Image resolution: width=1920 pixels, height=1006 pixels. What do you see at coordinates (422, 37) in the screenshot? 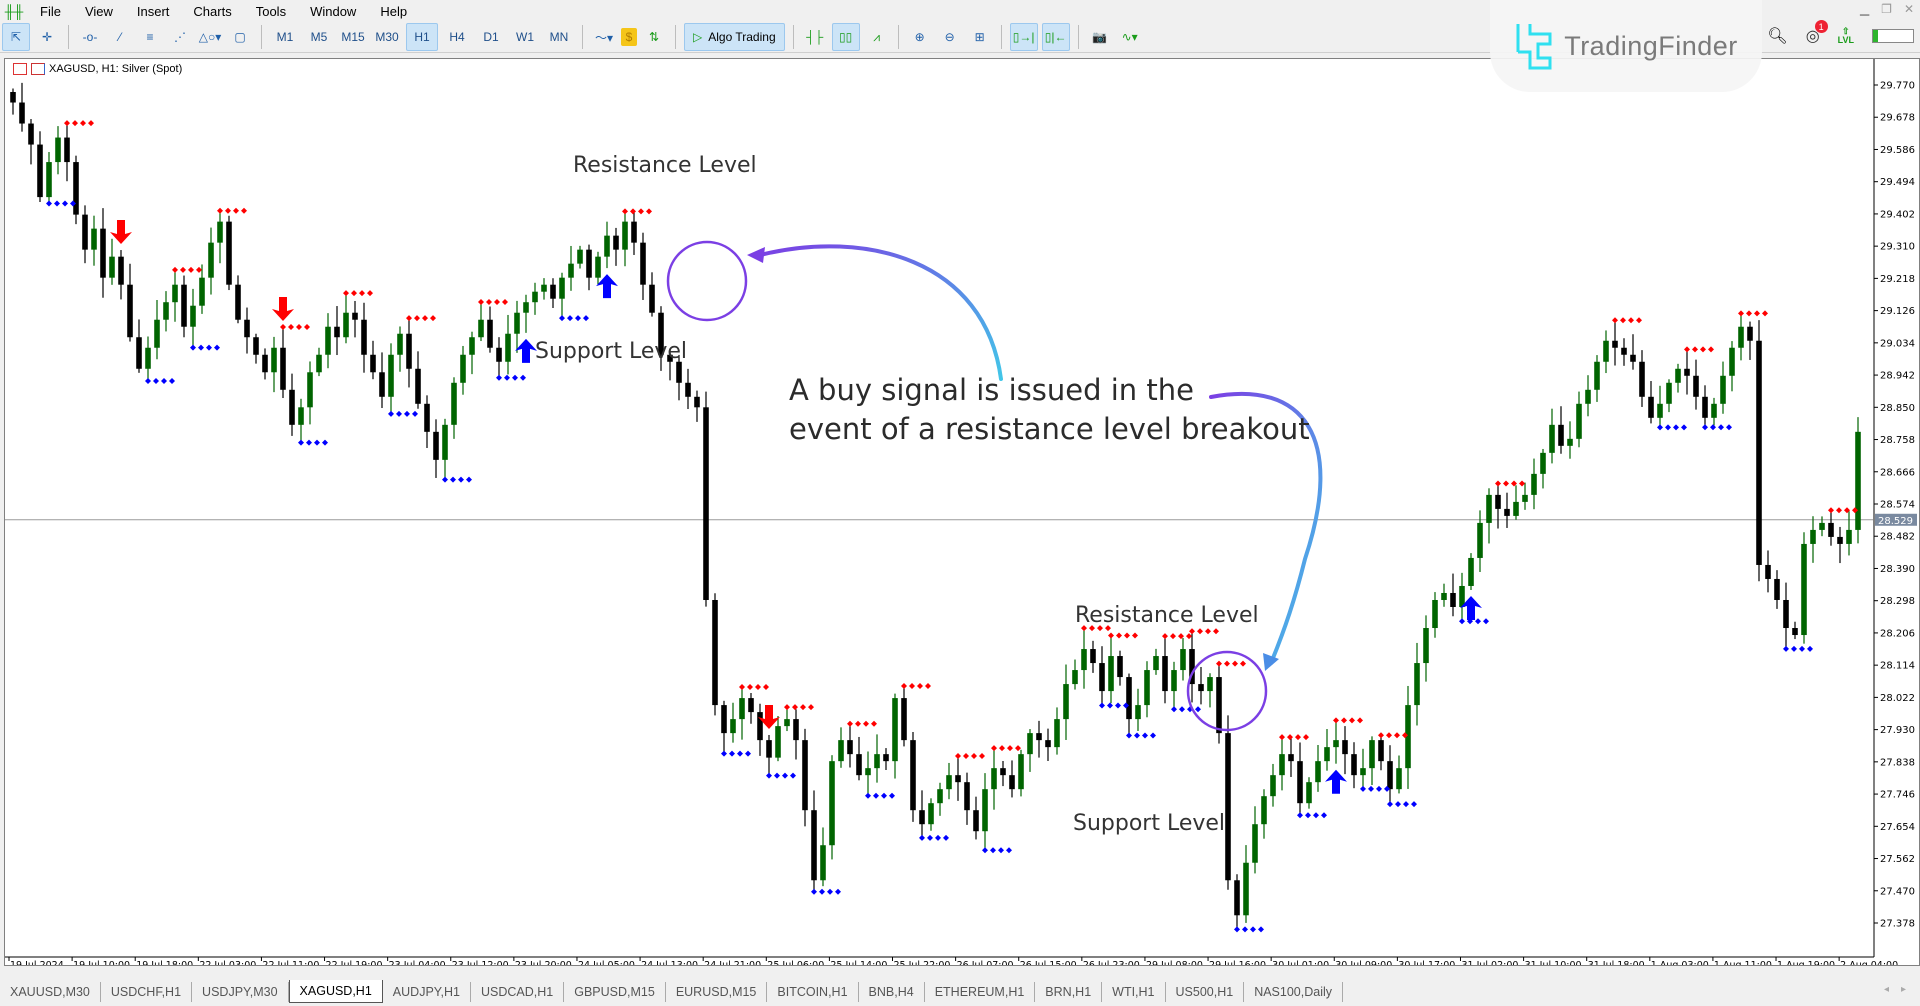
I see `timeframe-h1: H1` at bounding box center [422, 37].